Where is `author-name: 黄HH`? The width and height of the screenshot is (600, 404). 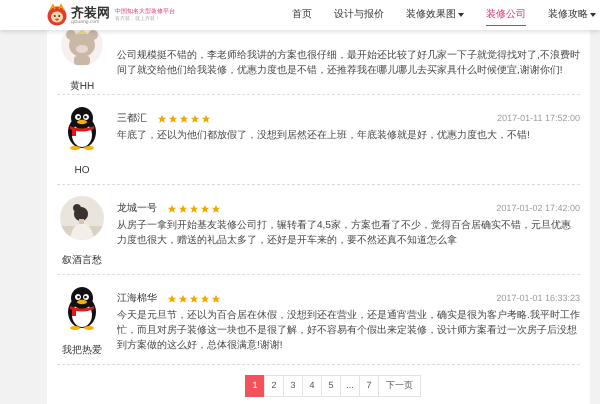 author-name: 黄HH is located at coordinates (82, 87).